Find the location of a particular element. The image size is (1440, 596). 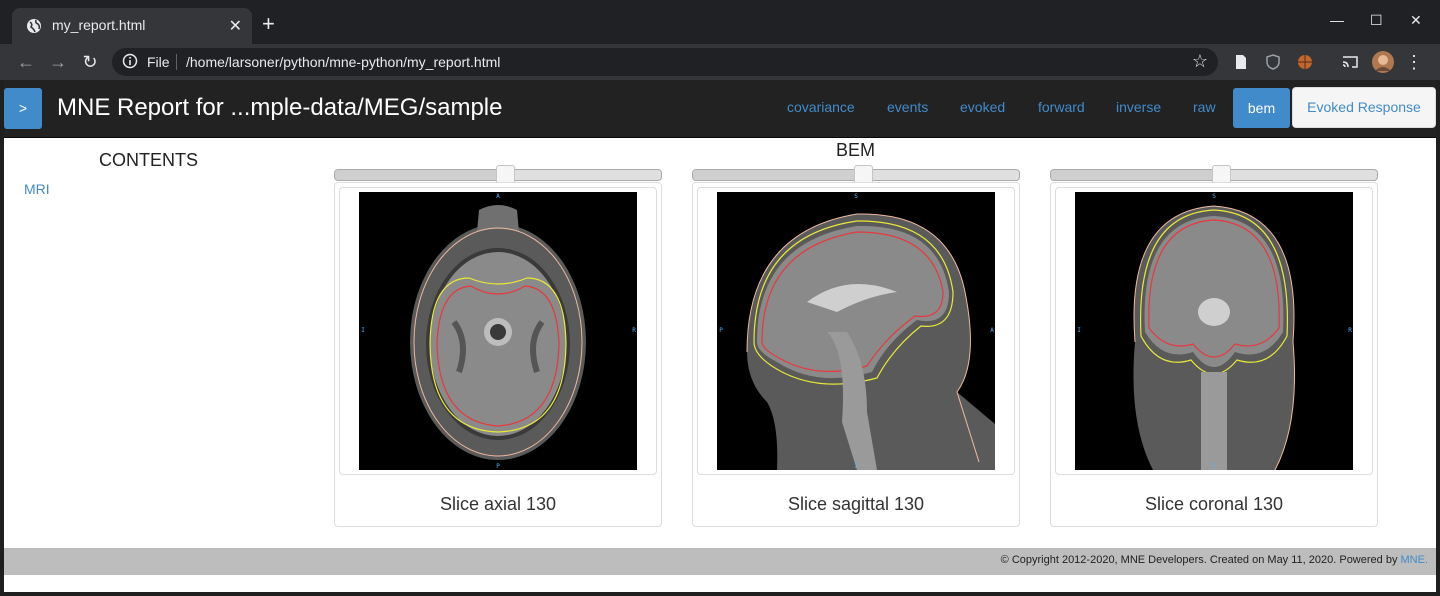

toc-title: CONTENTS is located at coordinates (148, 160).